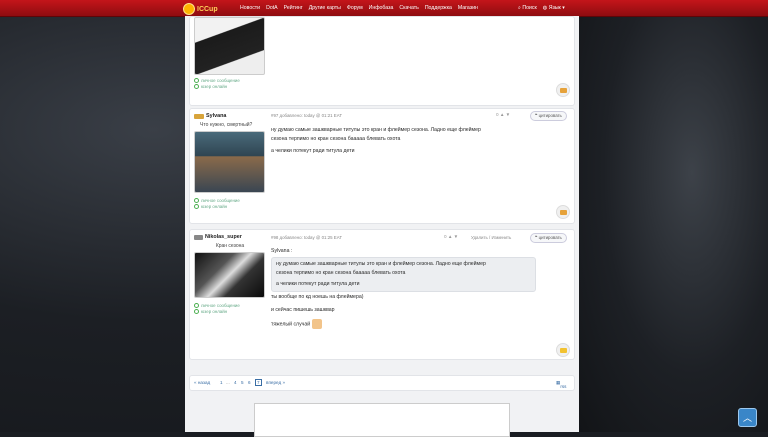  What do you see at coordinates (355, 8) in the screenshot?
I see `nav-forum: Форум` at bounding box center [355, 8].